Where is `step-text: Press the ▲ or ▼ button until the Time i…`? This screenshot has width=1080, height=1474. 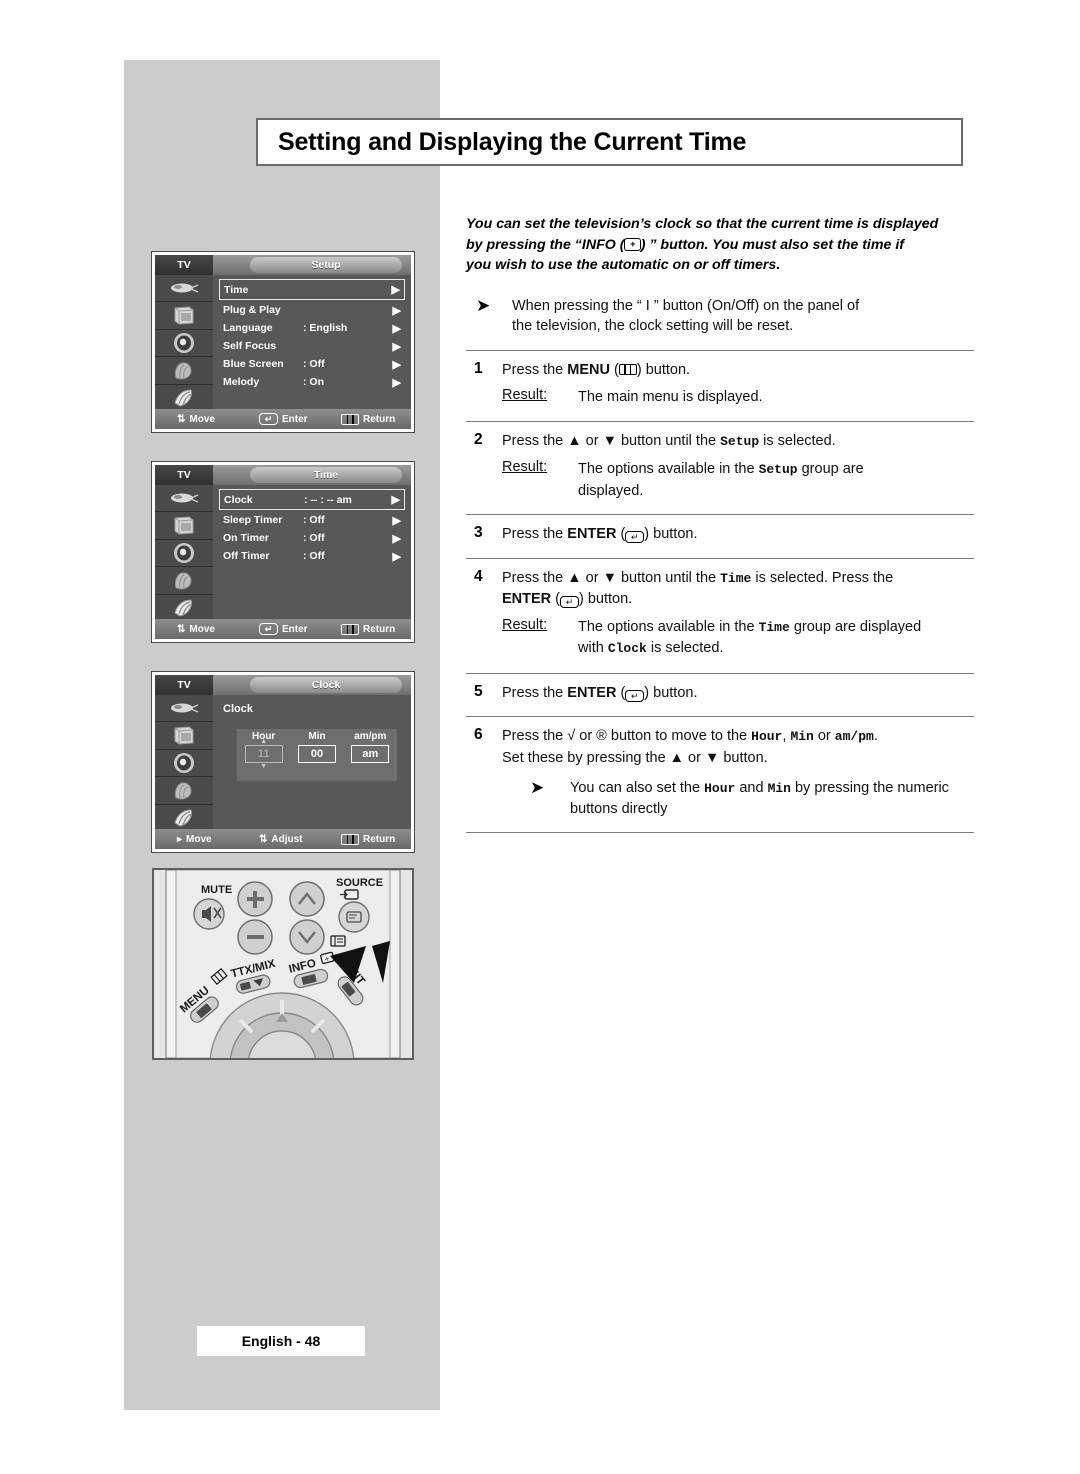 step-text: Press the ▲ or ▼ button until the Time i… is located at coordinates (738, 589).